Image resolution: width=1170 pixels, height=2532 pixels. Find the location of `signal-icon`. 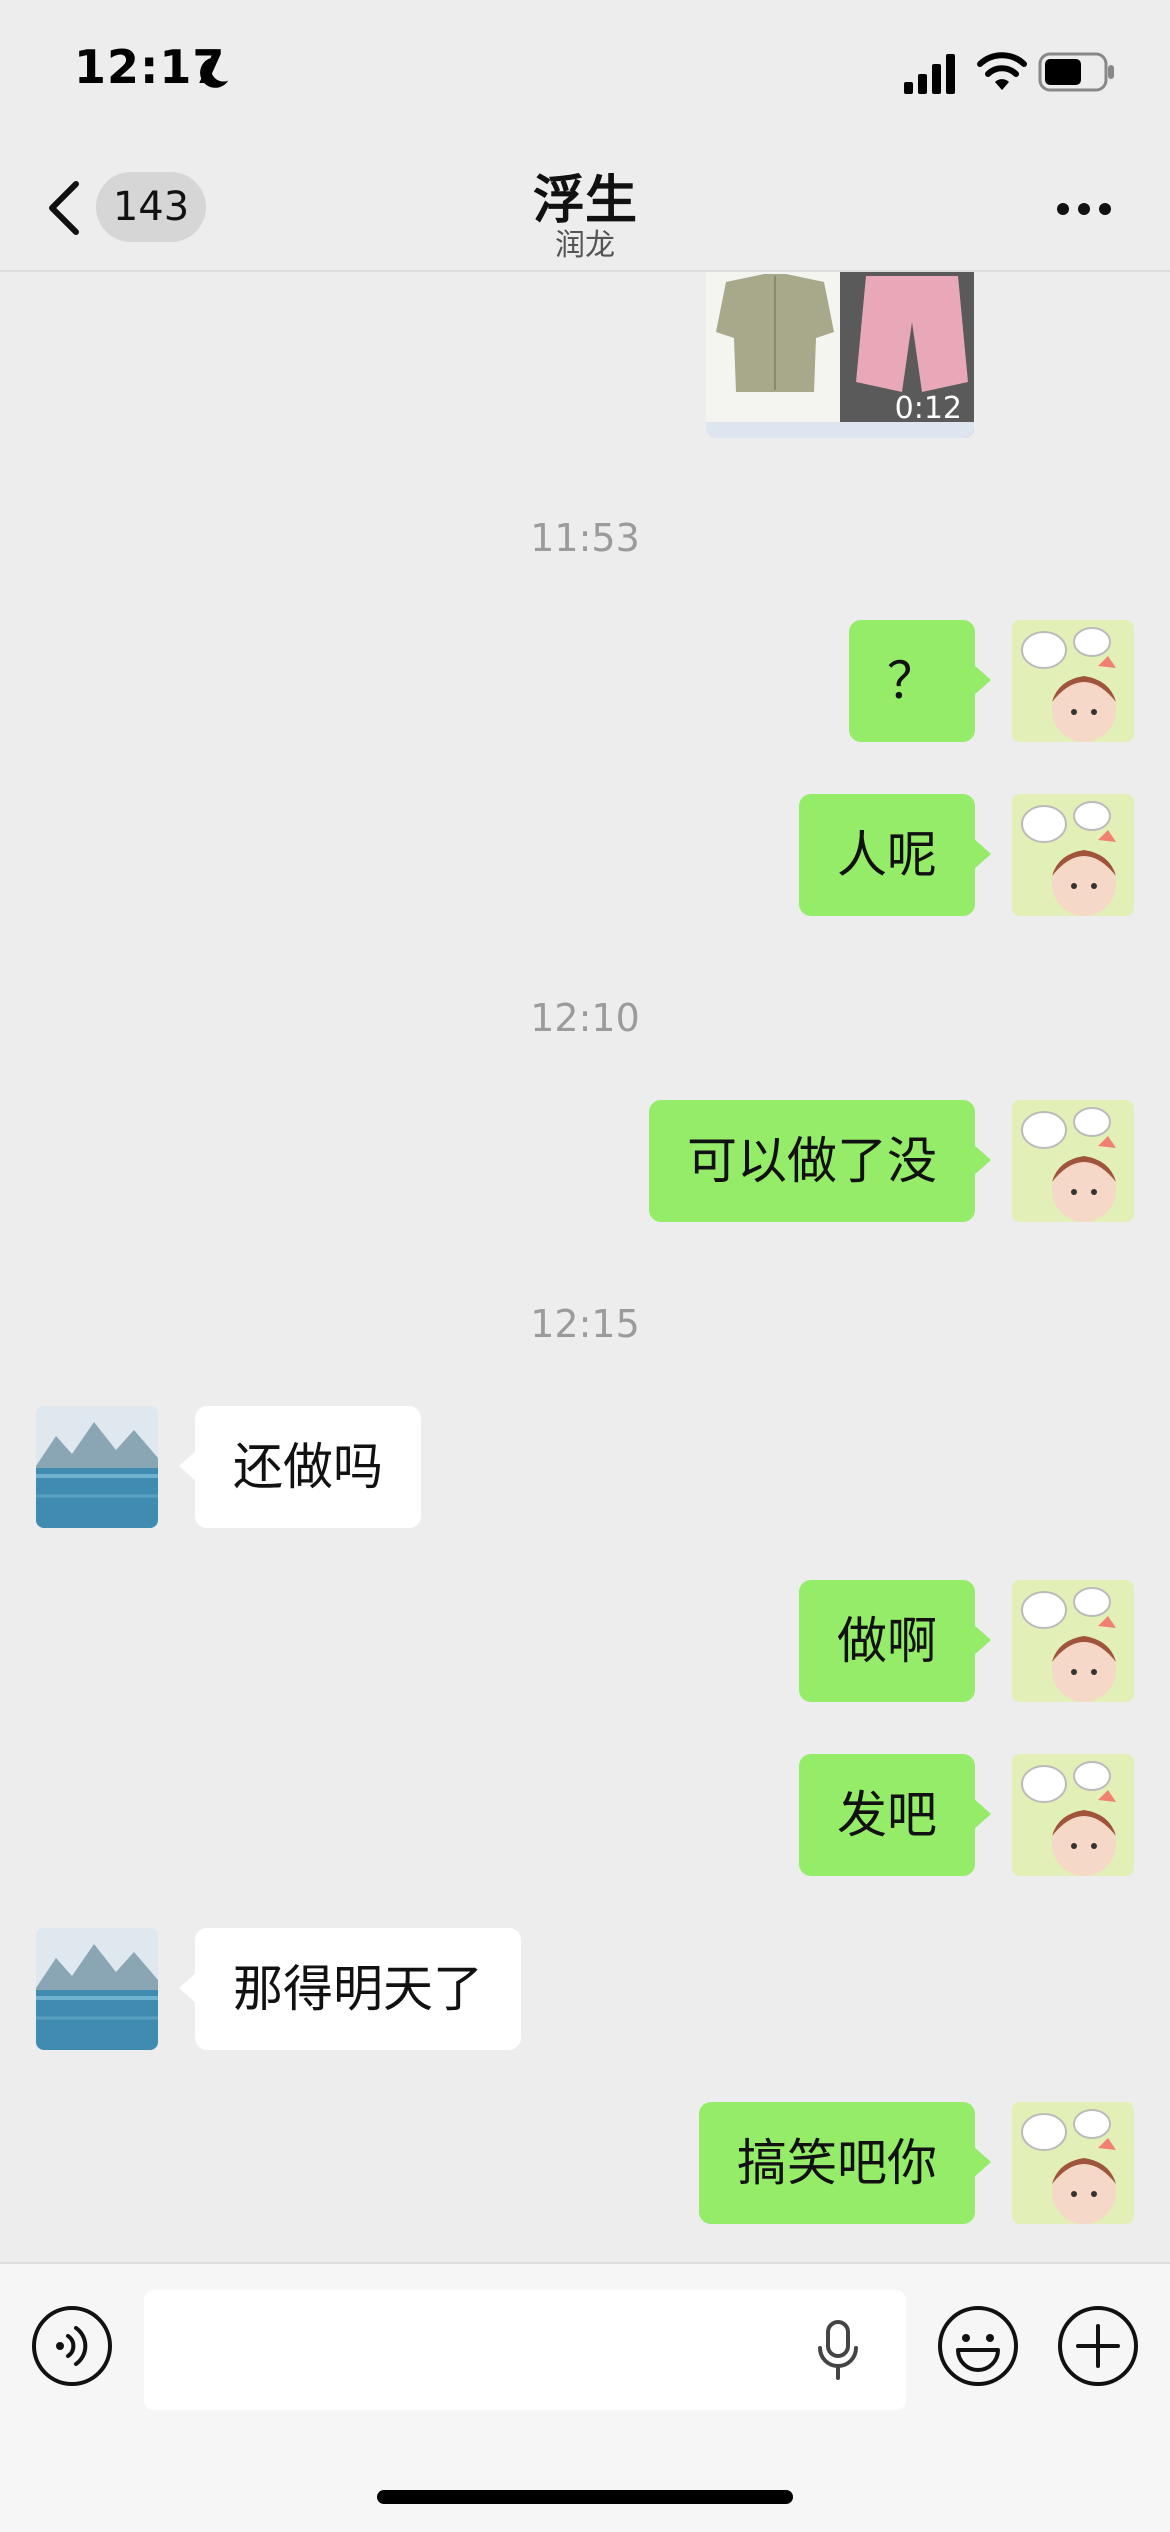

signal-icon is located at coordinates (929, 74).